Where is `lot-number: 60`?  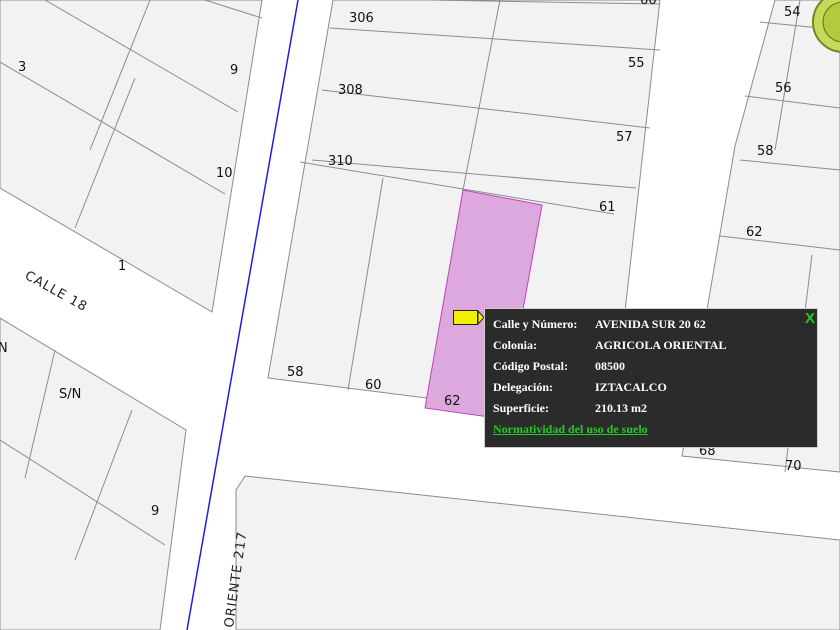 lot-number: 60 is located at coordinates (373, 385).